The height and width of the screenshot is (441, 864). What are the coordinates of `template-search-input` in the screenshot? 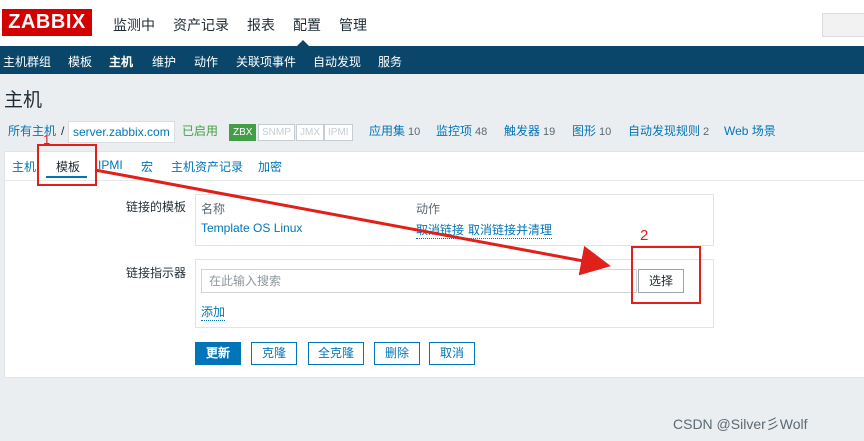 It's located at (419, 281).